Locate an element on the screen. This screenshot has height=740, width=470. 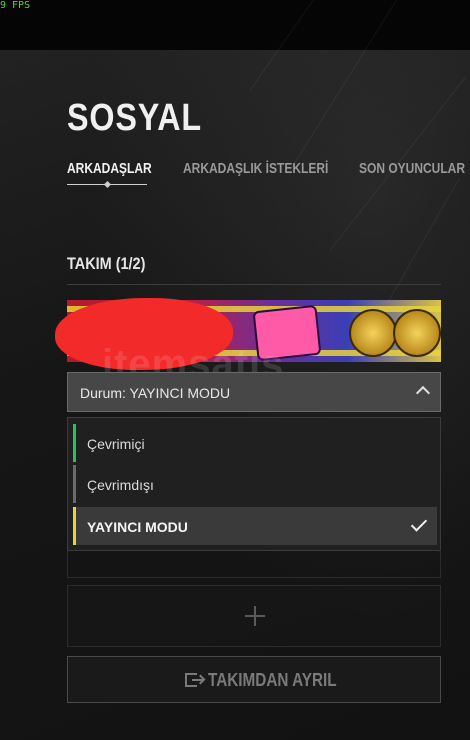
add-team-member-button is located at coordinates (254, 616).